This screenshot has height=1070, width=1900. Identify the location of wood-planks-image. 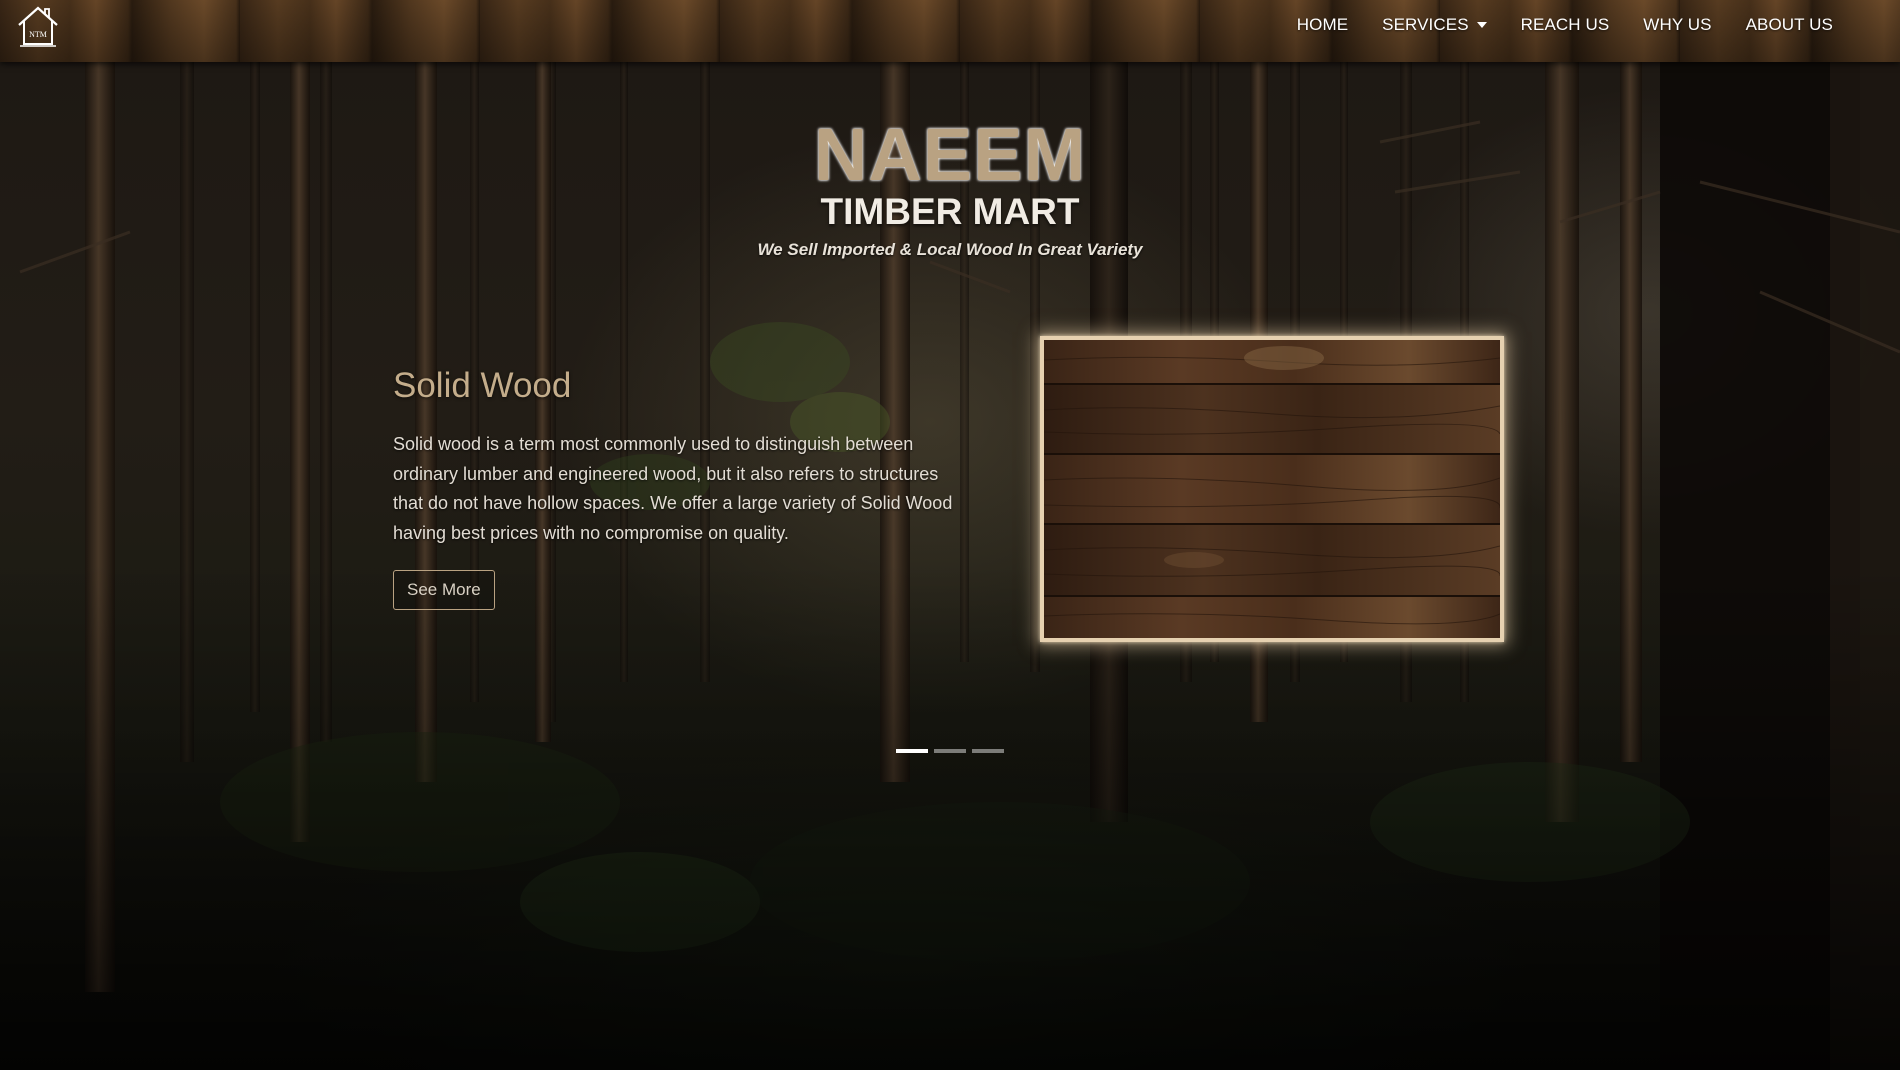
(1272, 489).